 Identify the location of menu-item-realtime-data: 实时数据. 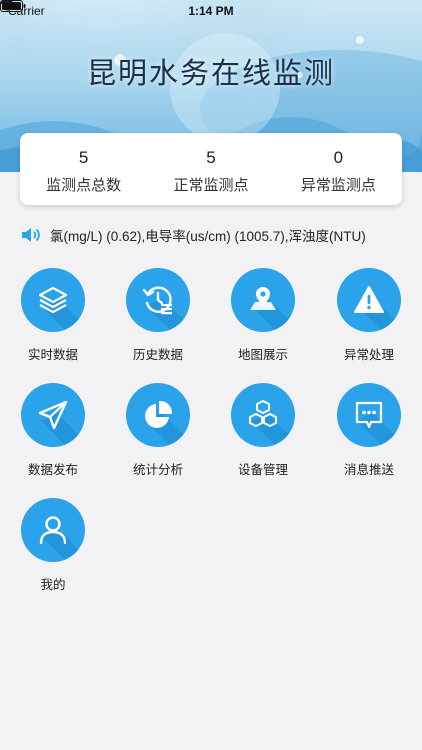
(53, 318).